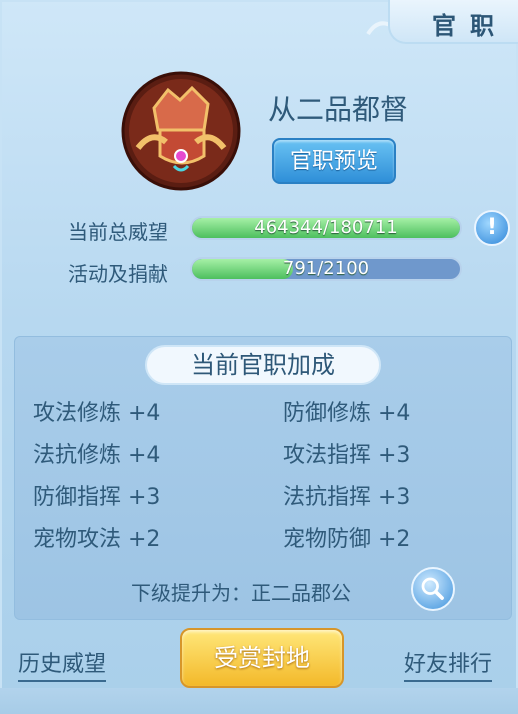  I want to click on prestige-bar: 464344/180711, so click(326, 228).